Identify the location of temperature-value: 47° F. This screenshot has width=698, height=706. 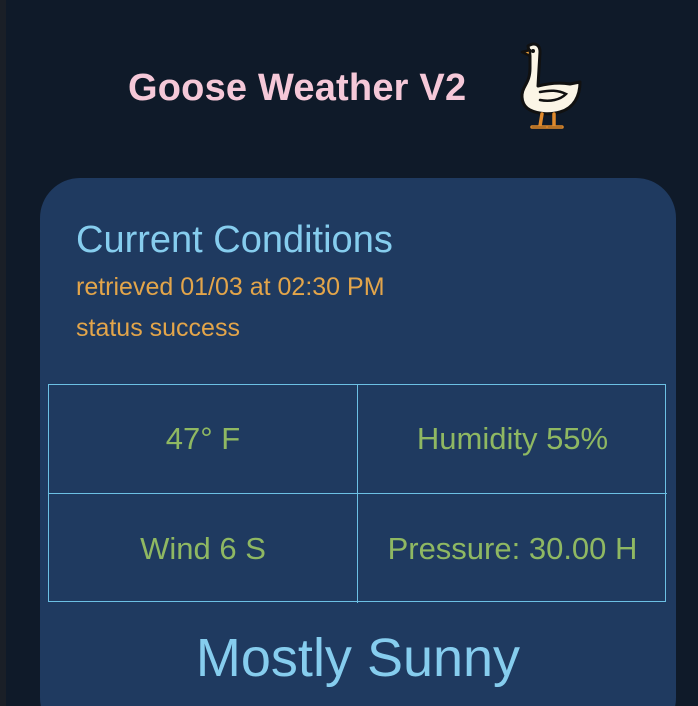
(203, 439).